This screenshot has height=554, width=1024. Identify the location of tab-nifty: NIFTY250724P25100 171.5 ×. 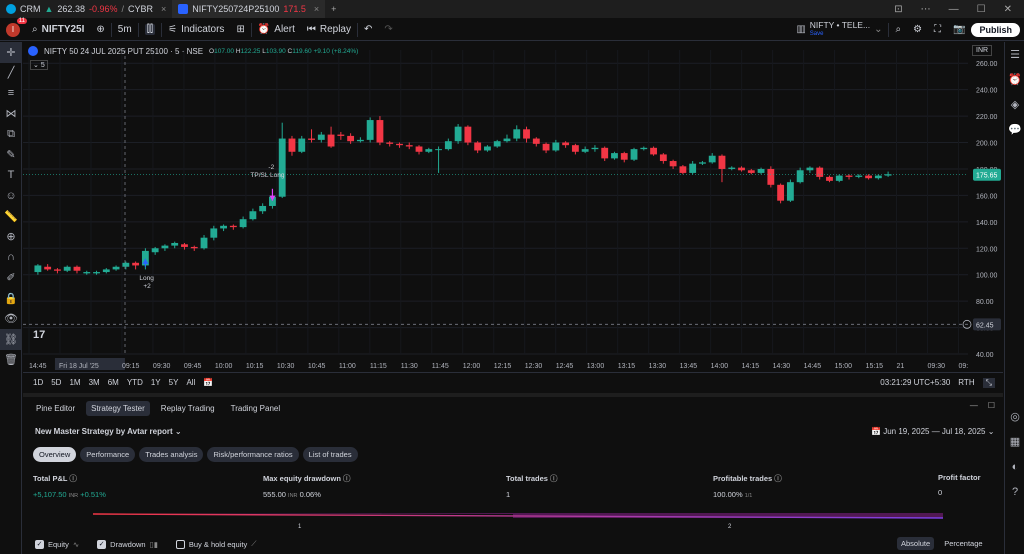
(249, 9).